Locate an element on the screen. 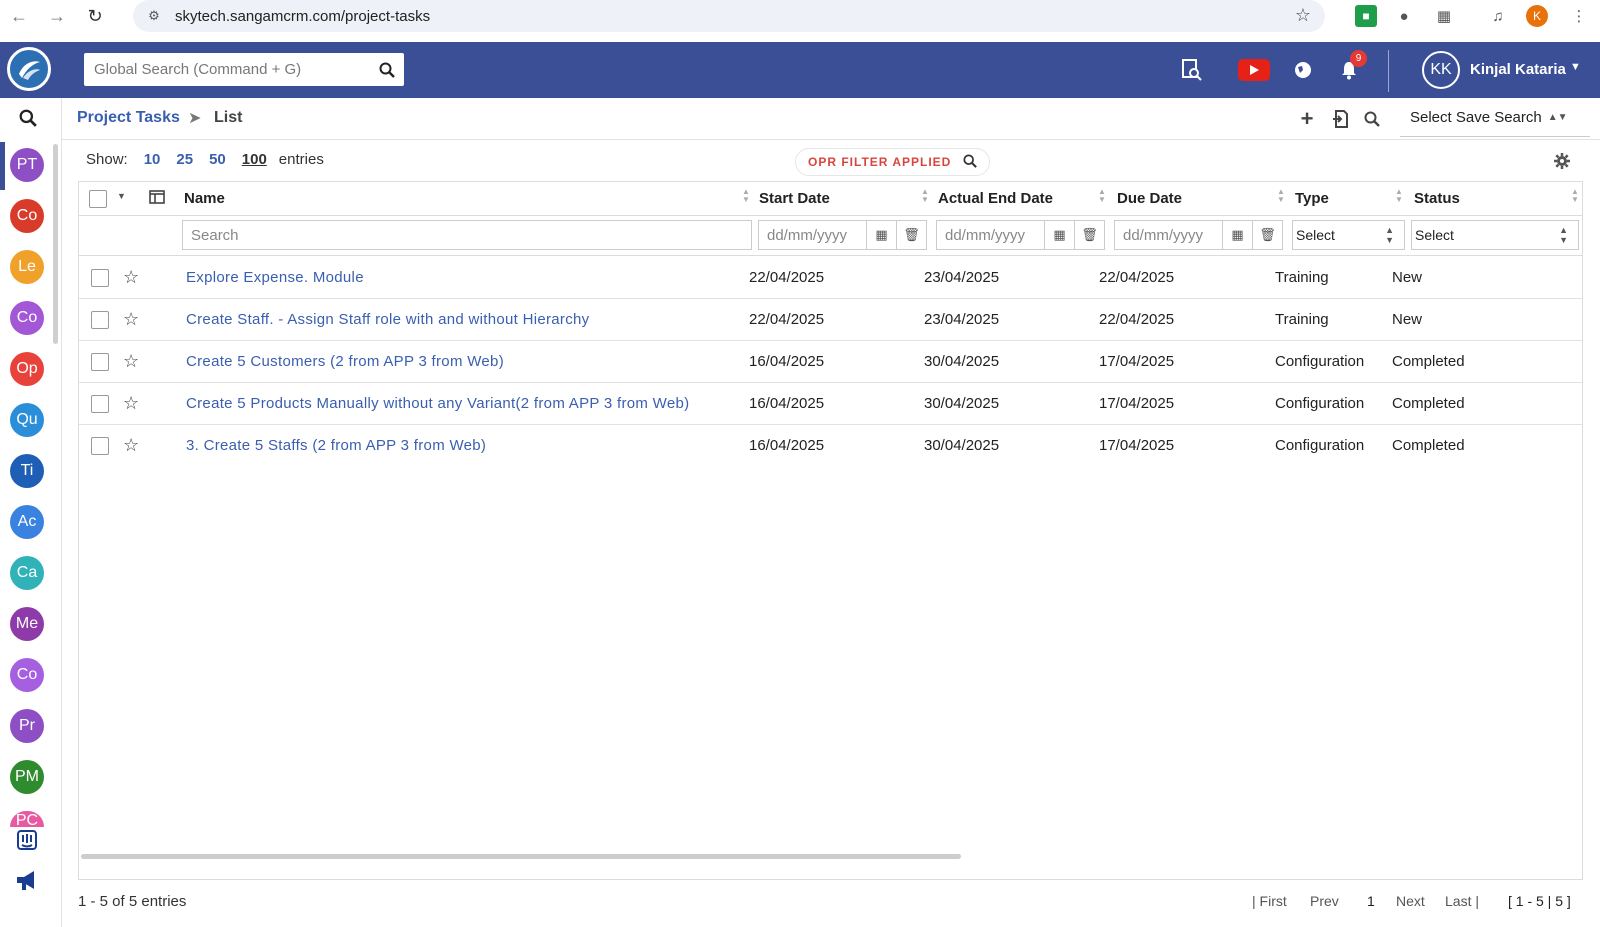  back-icon: ← is located at coordinates (19, 16).